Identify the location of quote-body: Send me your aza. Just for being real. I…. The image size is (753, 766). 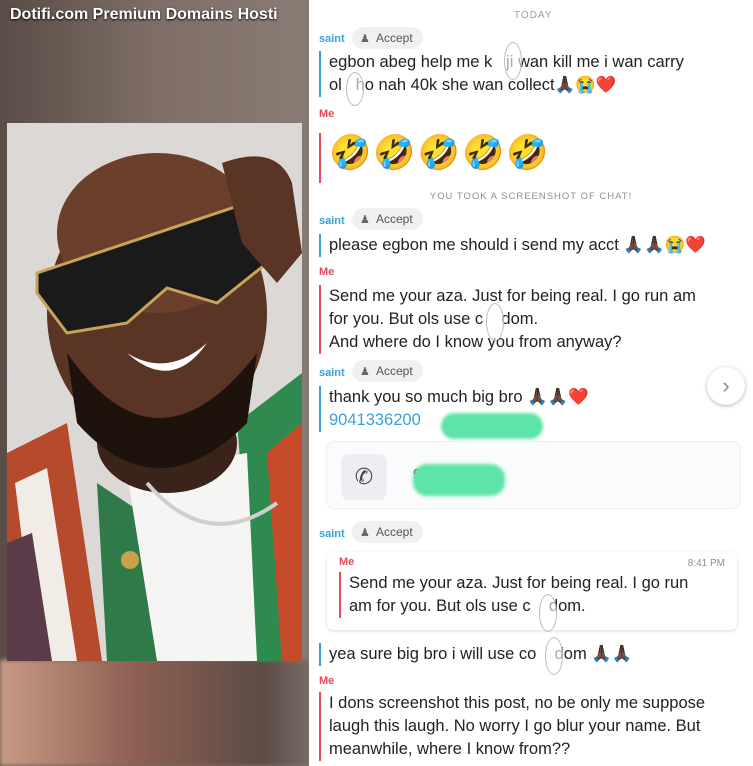
(534, 595).